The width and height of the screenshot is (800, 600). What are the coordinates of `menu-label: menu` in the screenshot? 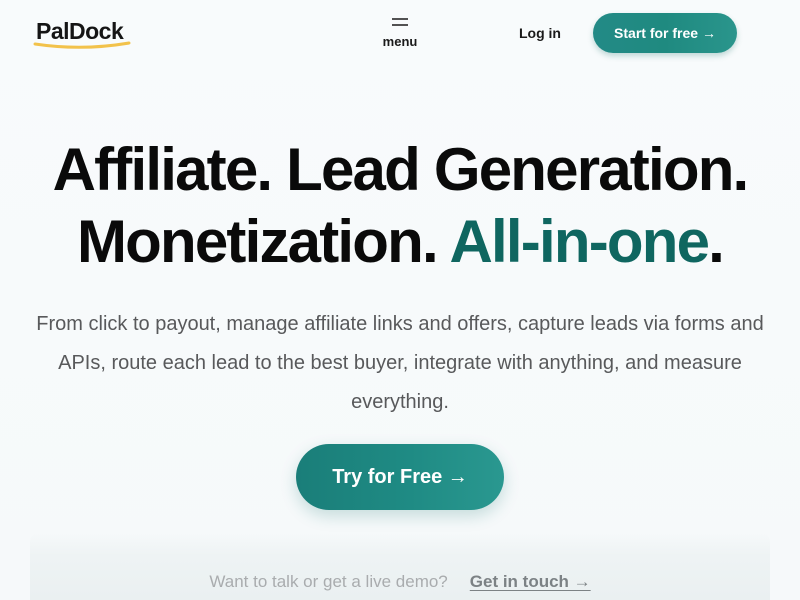 It's located at (400, 41).